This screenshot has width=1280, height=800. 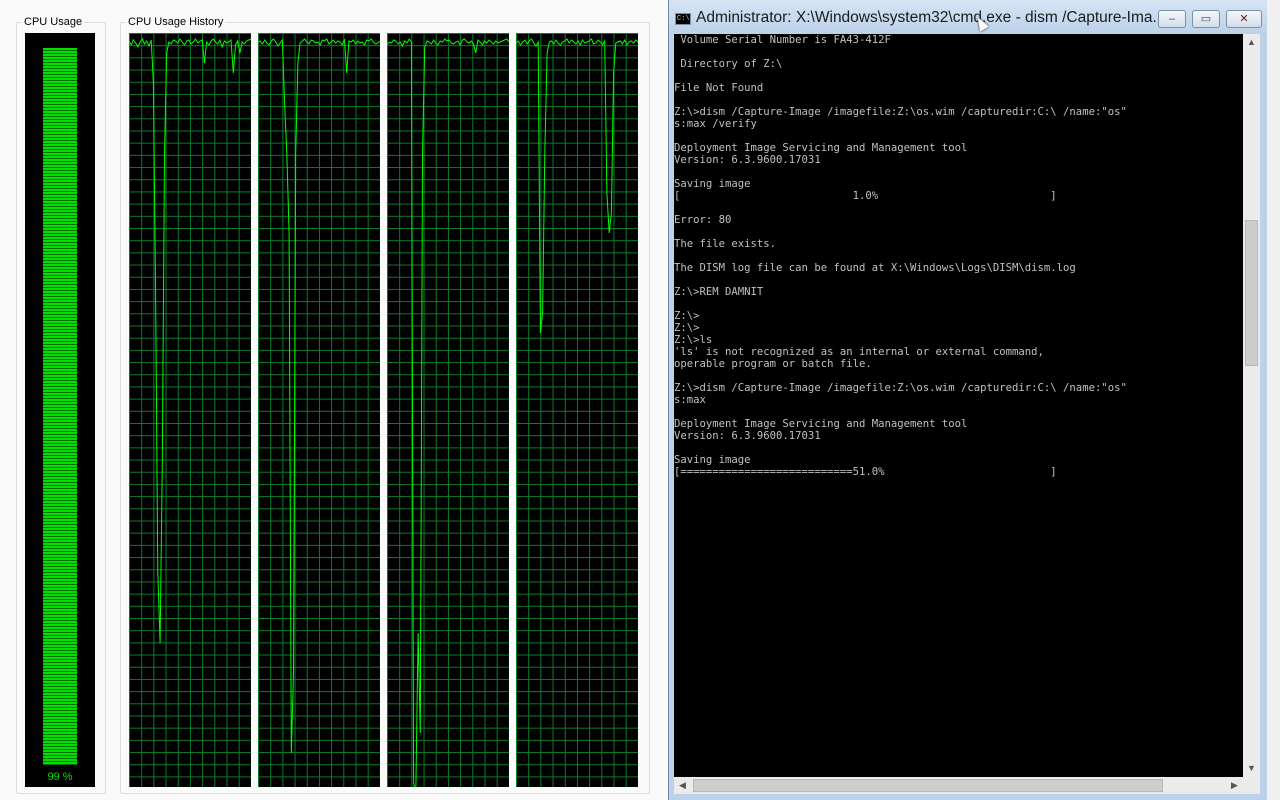 I want to click on cpu-usage-group: CPU Usage 99 %, so click(x=61, y=404).